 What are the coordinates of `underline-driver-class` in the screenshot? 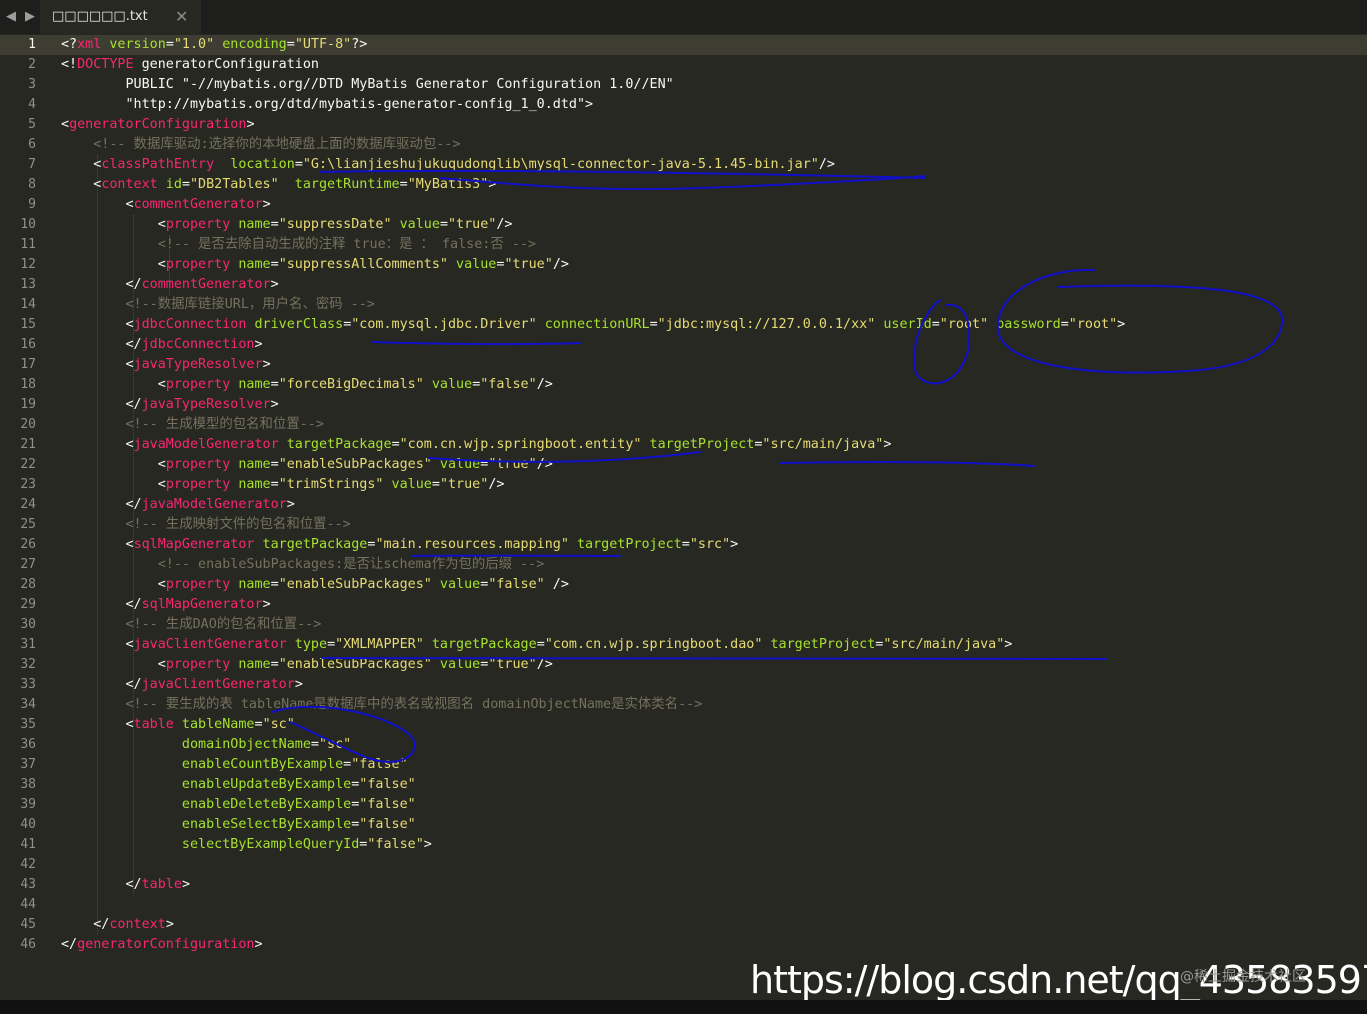 It's located at (476, 343).